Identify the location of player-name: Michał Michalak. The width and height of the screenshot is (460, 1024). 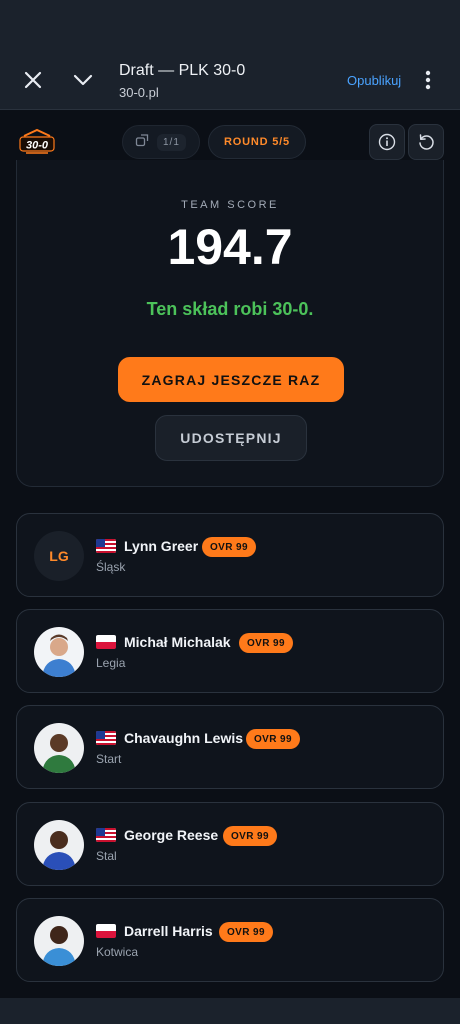
(177, 642).